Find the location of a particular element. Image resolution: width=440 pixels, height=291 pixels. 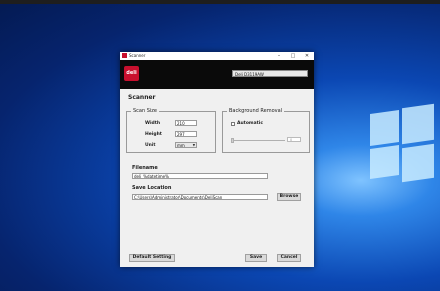

filename-input: deli_%datetime% is located at coordinates (200, 176).